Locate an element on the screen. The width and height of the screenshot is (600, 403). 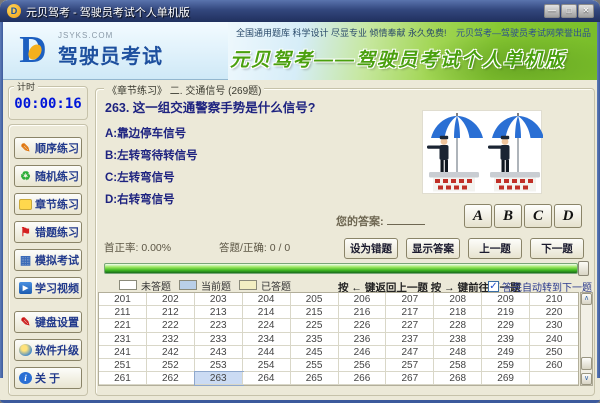
question-number-cell: 255 is located at coordinates (314, 365).